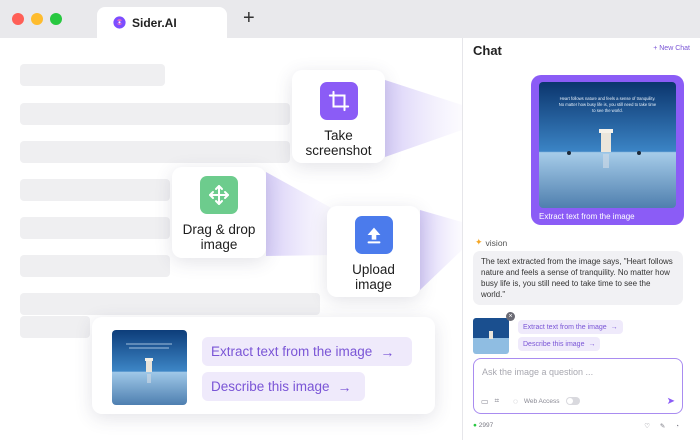  Describe the element at coordinates (587, 216) in the screenshot. I see `user-message-text: Extract text from the image` at that location.